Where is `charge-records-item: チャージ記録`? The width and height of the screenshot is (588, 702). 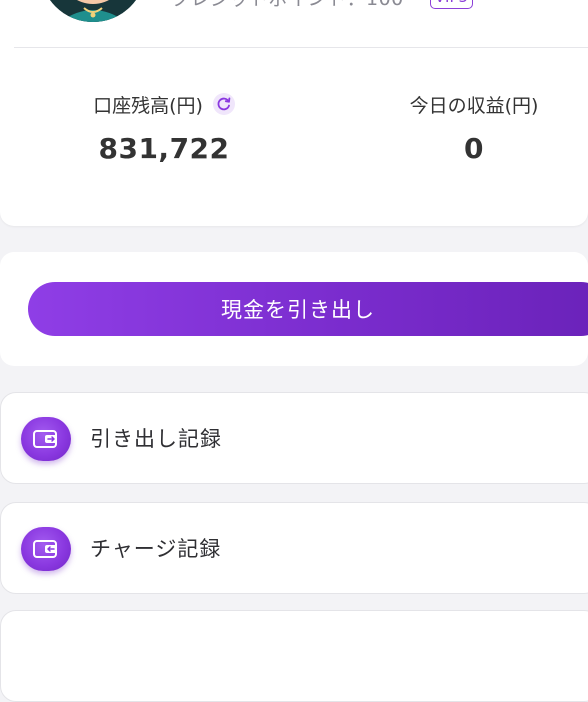
charge-records-item: チャージ記録 is located at coordinates (294, 548).